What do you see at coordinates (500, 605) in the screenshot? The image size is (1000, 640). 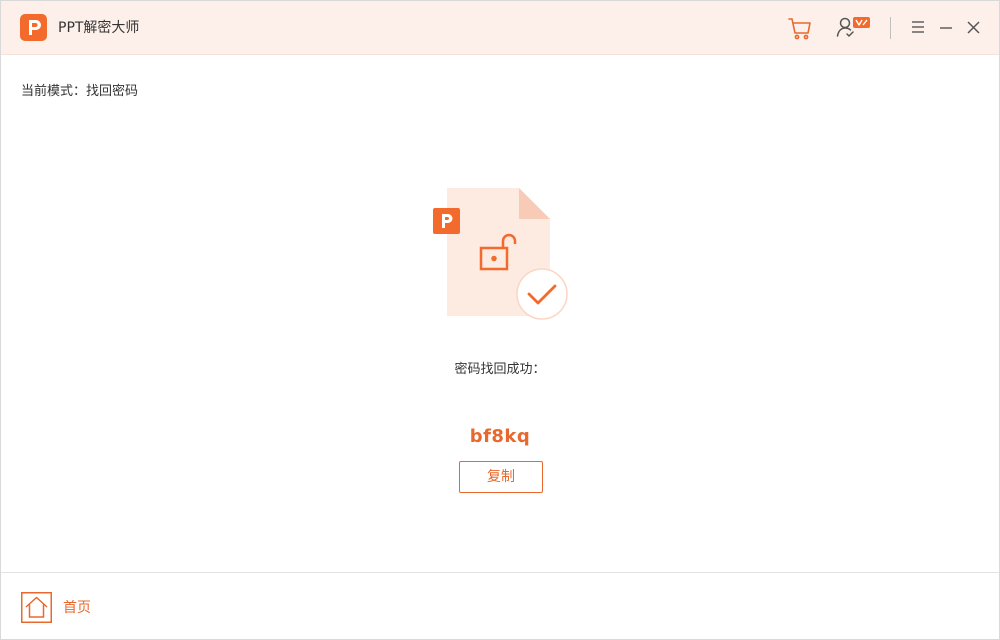 I see `footer-bar: 首页` at bounding box center [500, 605].